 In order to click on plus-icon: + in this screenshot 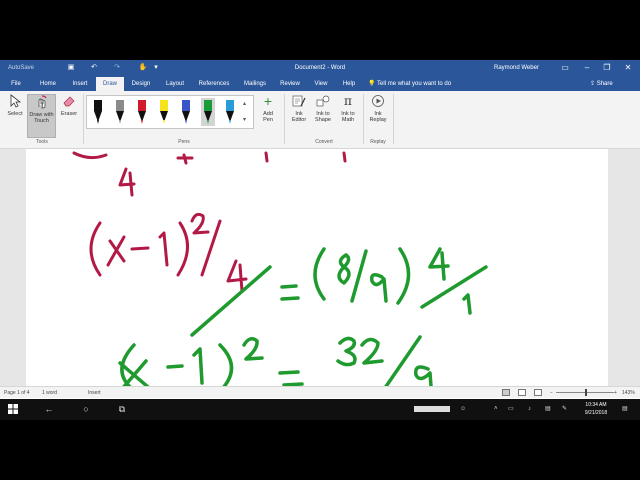, I will do `click(268, 101)`.